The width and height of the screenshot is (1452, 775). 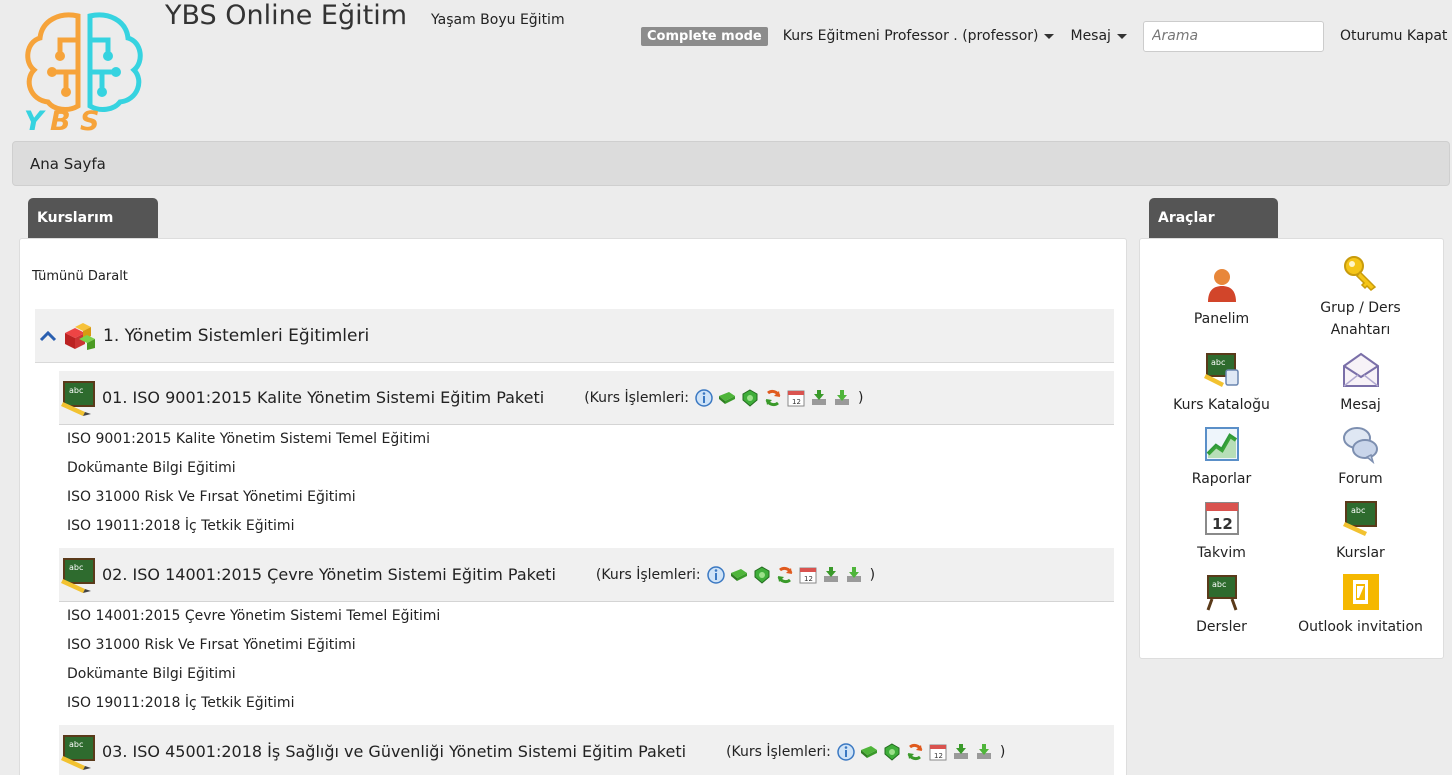 I want to click on user-menu: Kurs Eğitmeni Professor . (professor), so click(x=919, y=36).